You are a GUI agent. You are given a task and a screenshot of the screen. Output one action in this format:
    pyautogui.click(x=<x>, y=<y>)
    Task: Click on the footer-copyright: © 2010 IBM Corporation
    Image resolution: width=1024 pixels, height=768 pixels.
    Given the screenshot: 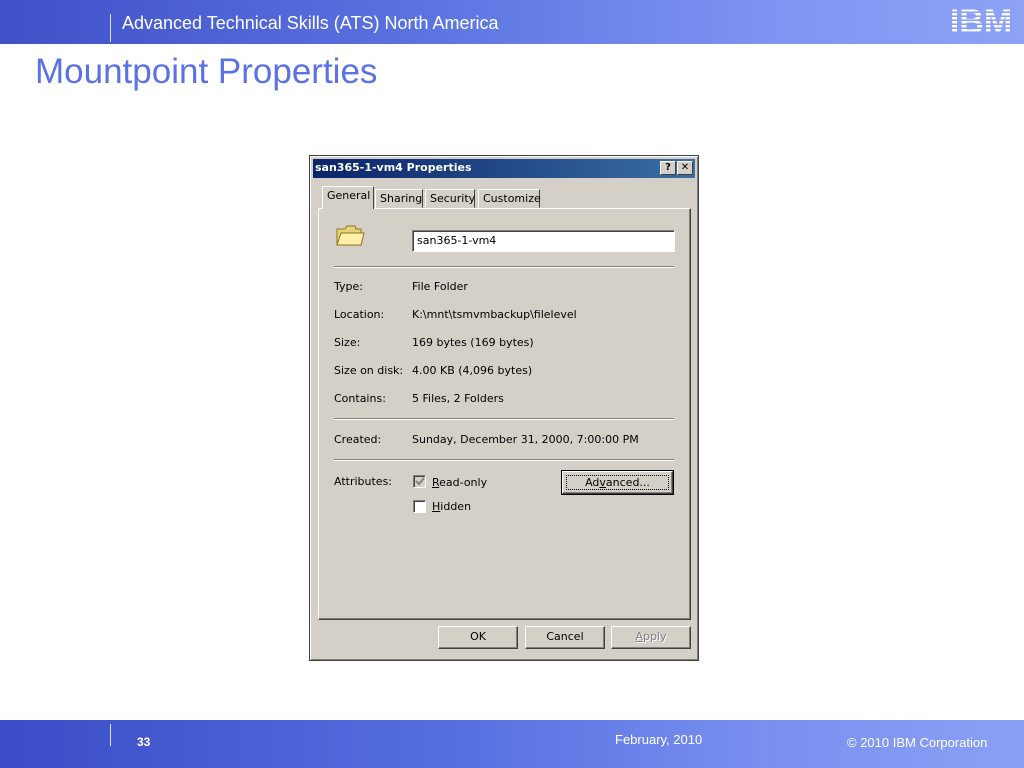 What is the action you would take?
    pyautogui.click(x=917, y=742)
    